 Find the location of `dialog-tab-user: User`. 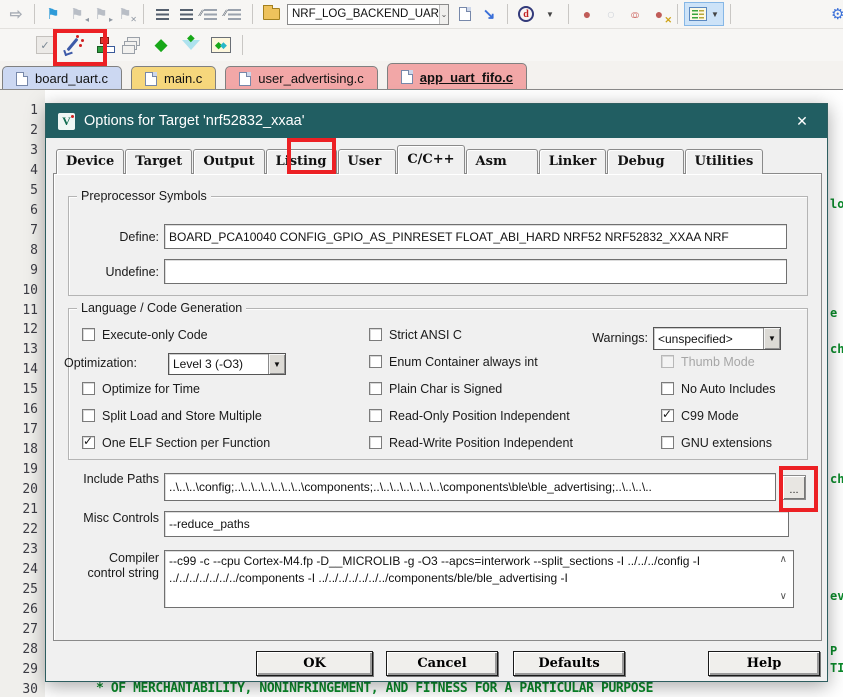

dialog-tab-user: User is located at coordinates (367, 161).